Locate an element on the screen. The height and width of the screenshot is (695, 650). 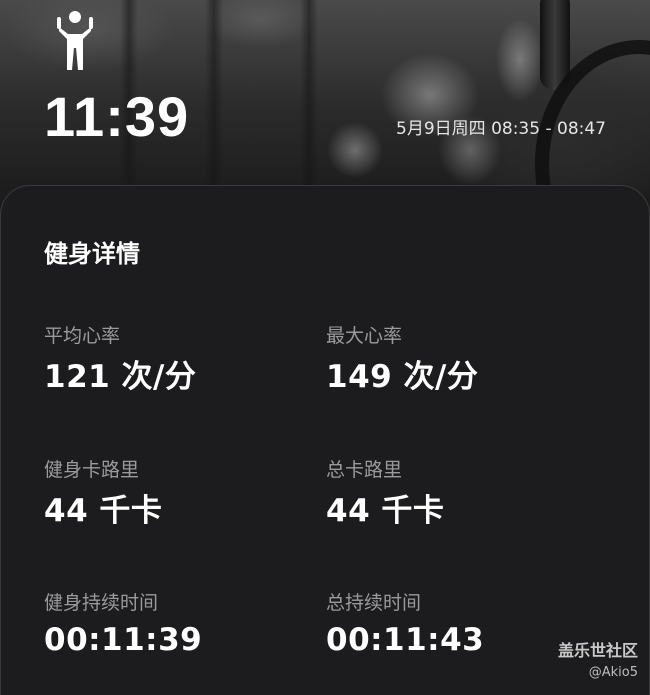
total-calories-value: 44 千卡 is located at coordinates (385, 511).